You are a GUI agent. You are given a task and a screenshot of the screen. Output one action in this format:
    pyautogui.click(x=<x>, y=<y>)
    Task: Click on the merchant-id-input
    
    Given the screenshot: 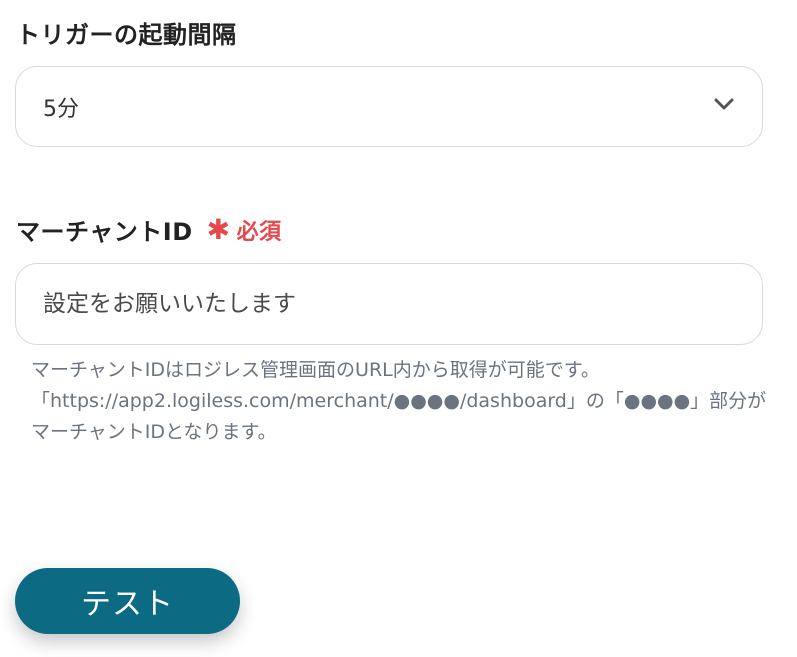 What is the action you would take?
    pyautogui.click(x=389, y=304)
    